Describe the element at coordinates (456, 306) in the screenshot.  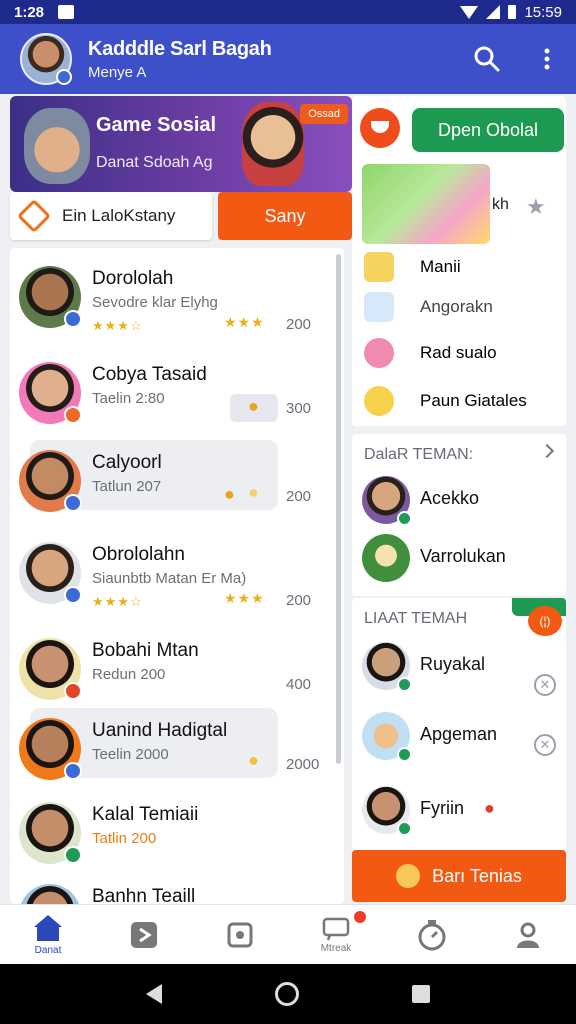
I see `menu-item-label: Angorakn` at that location.